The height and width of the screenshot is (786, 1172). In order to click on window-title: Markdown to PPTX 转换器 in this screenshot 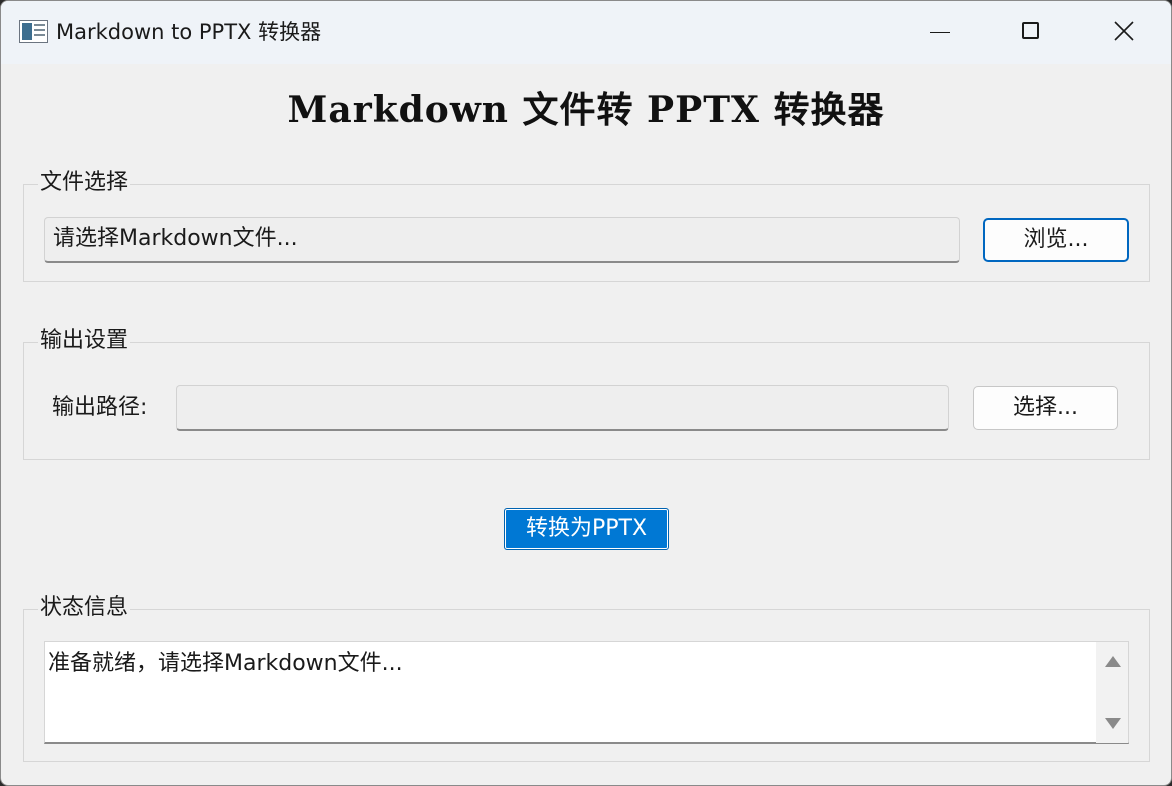, I will do `click(189, 32)`.